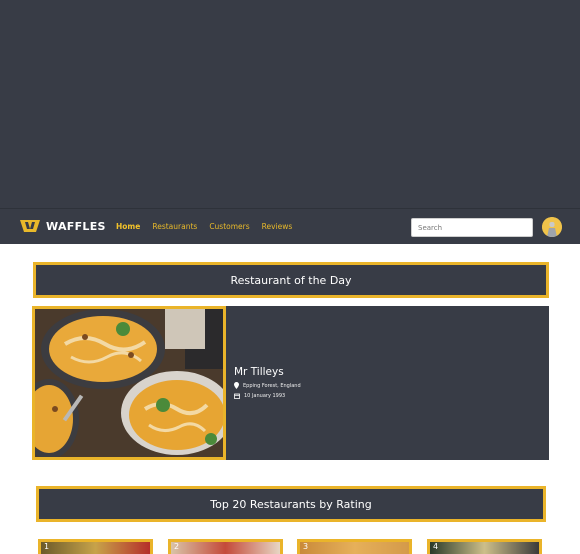  I want to click on calendar-icon, so click(237, 396).